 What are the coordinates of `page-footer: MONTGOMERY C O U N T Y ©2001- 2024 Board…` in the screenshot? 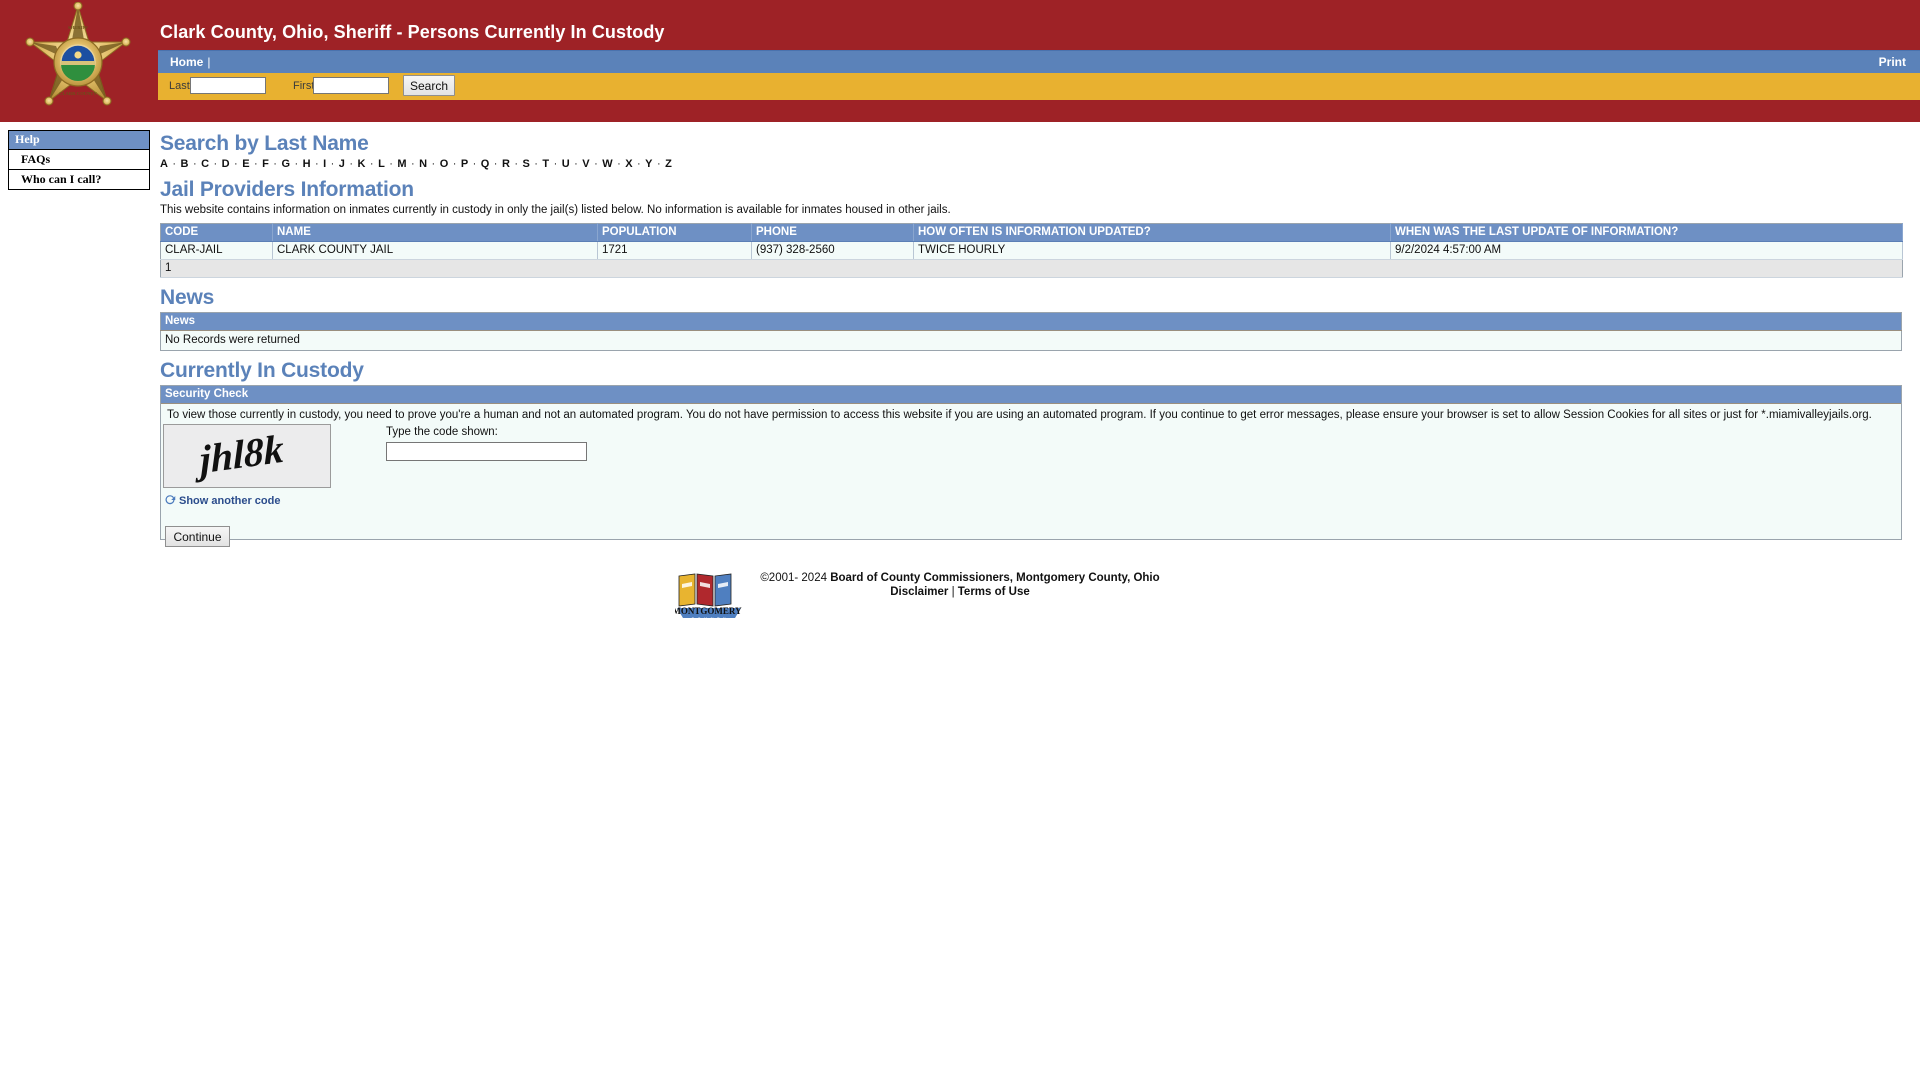 It's located at (960, 596).